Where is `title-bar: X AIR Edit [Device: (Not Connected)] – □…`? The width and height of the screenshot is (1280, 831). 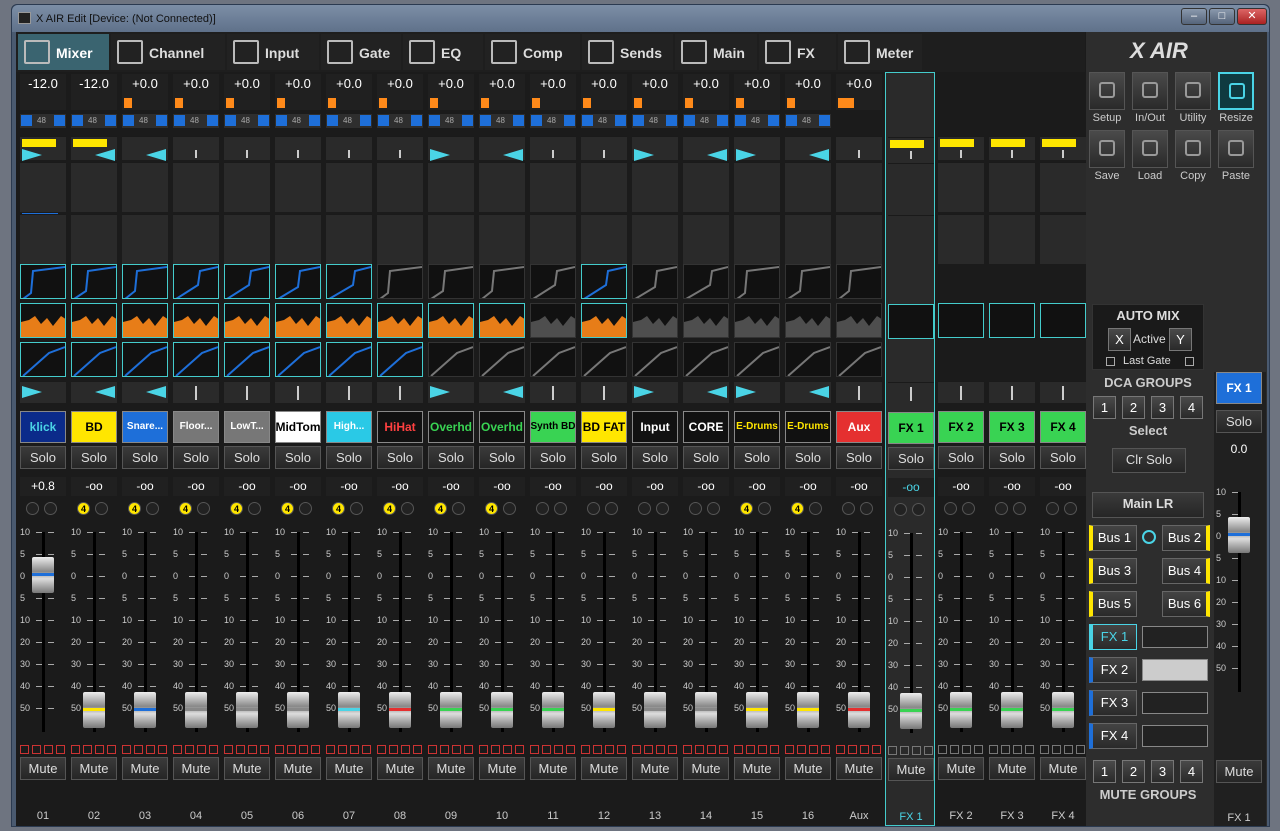
title-bar: X AIR Edit [Device: (Not Connected)] – □… is located at coordinates (640, 18).